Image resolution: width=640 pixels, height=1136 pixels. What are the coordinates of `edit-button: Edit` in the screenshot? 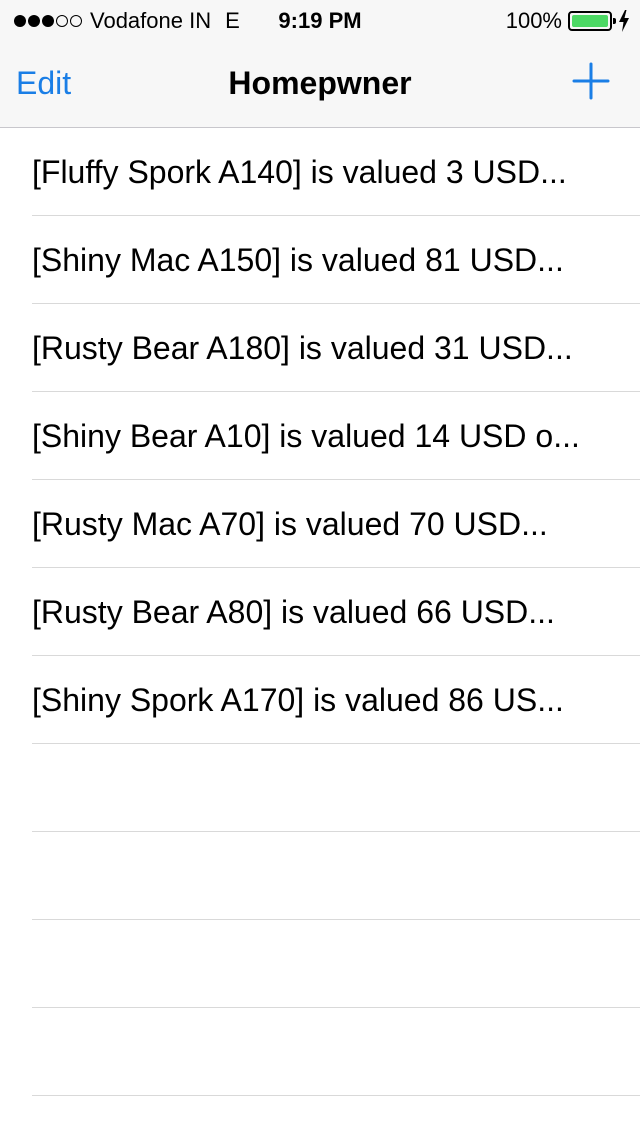 It's located at (43, 83).